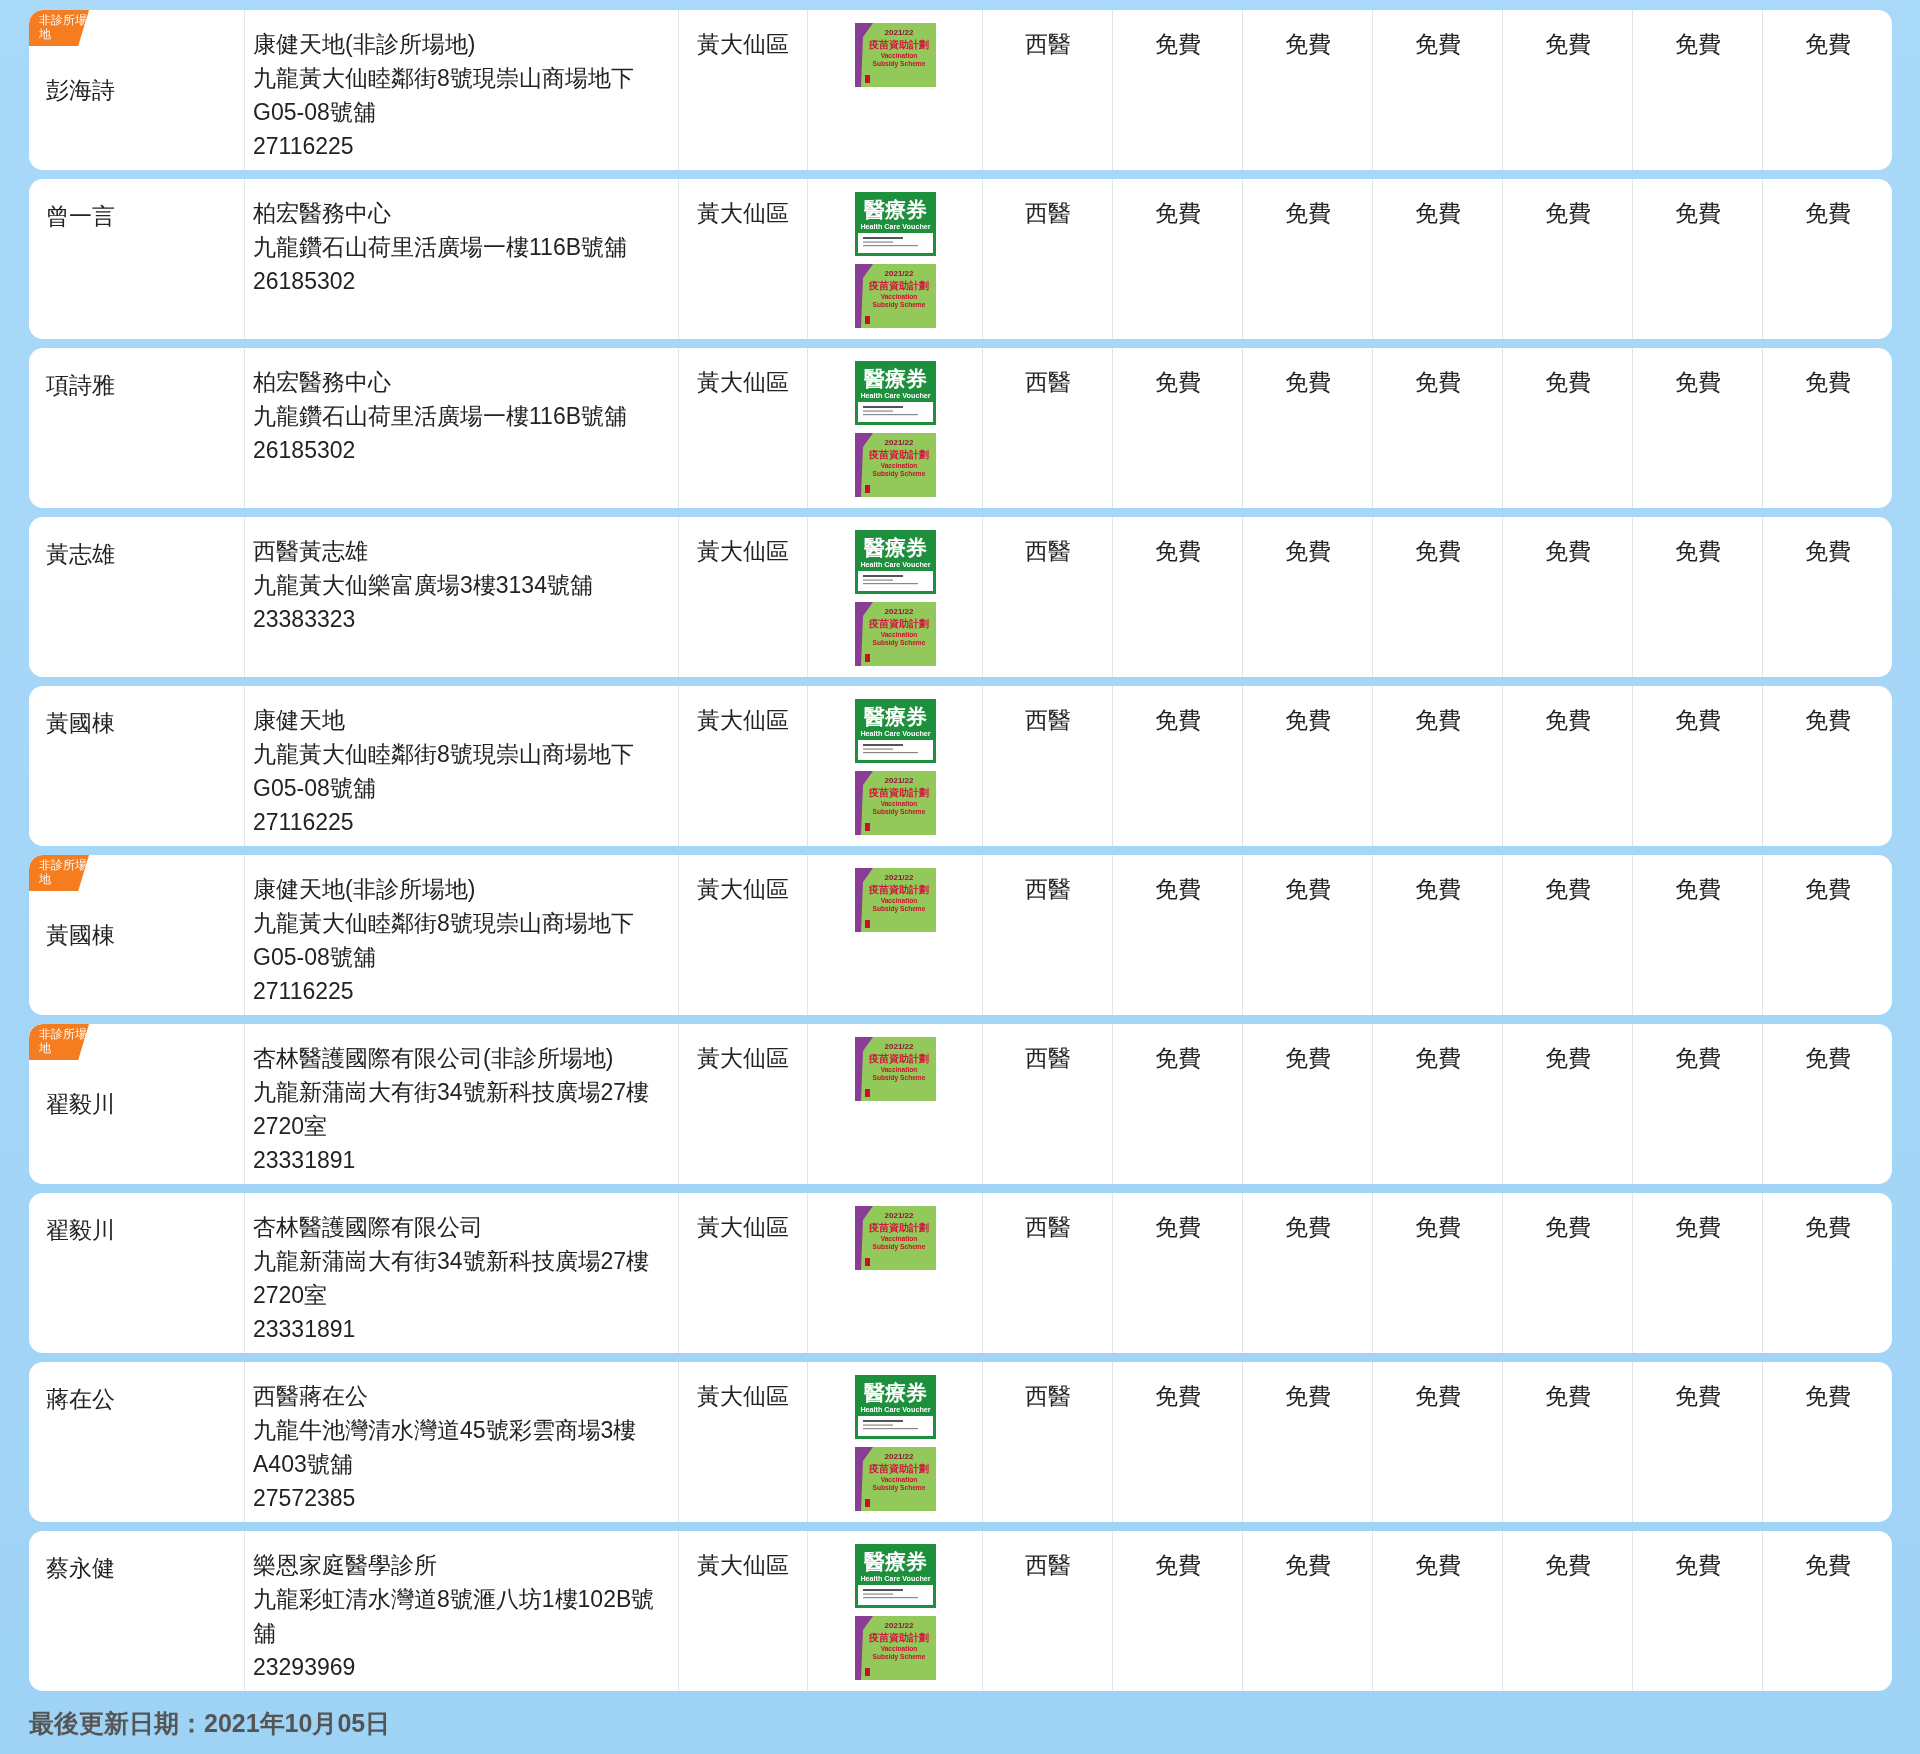 This screenshot has height=1754, width=1920. What do you see at coordinates (303, 1464) in the screenshot?
I see `address-text: A403號舖` at bounding box center [303, 1464].